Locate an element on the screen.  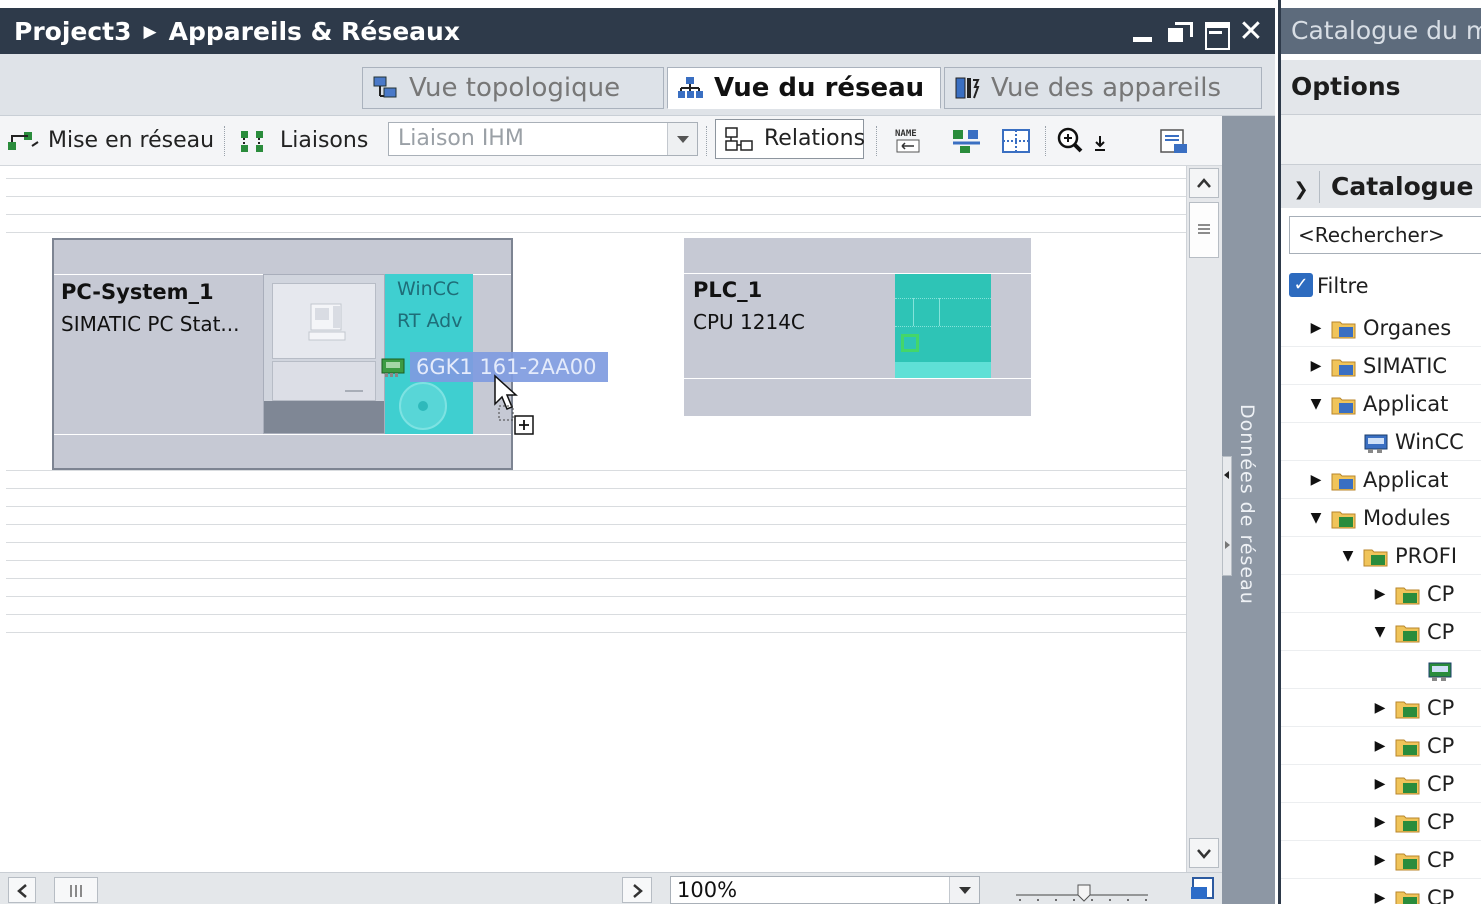
chevron-down-icon: ❯ is located at coordinates (1301, 190).